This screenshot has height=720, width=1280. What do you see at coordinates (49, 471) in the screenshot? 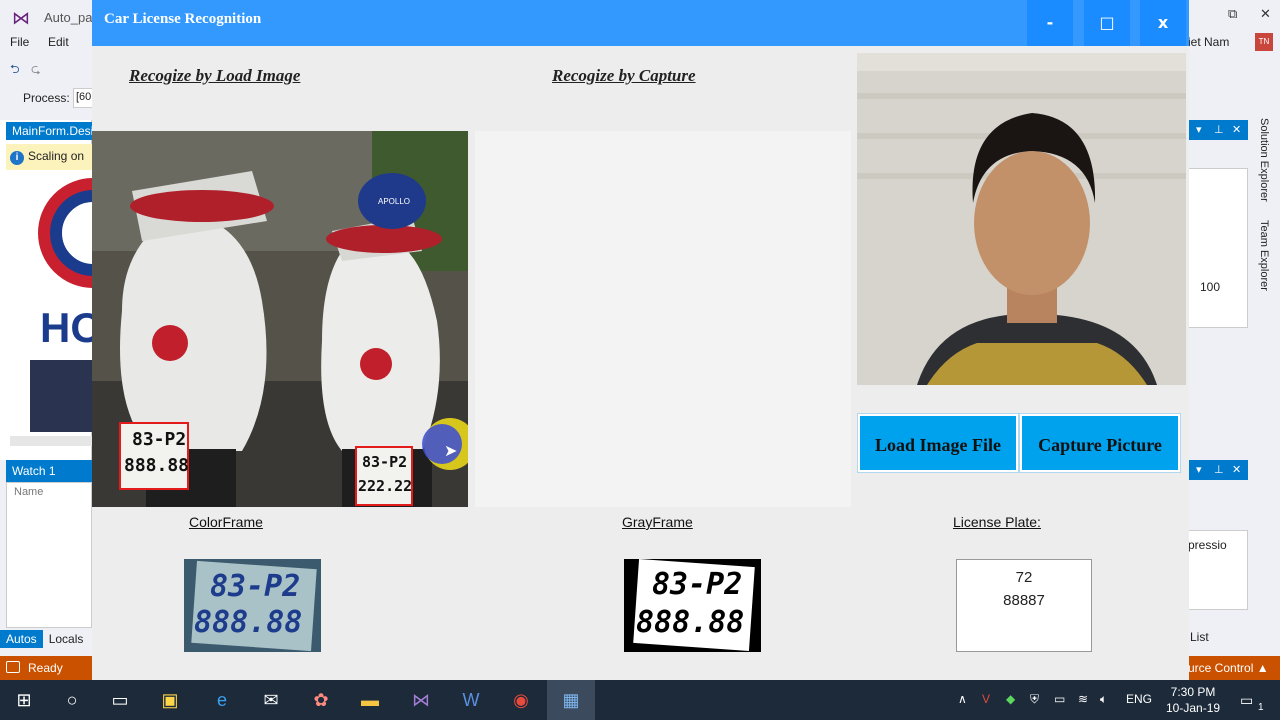
I see `tab-watch-1: Watch 1` at bounding box center [49, 471].